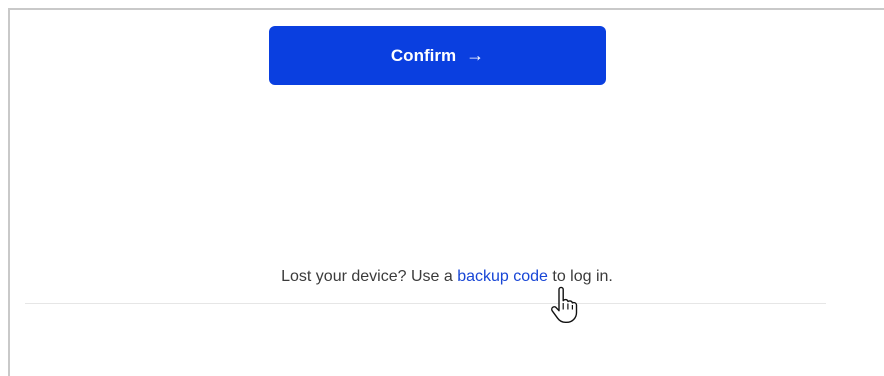 This screenshot has height=376, width=884. I want to click on confirm-button-label: Confirm, so click(423, 55).